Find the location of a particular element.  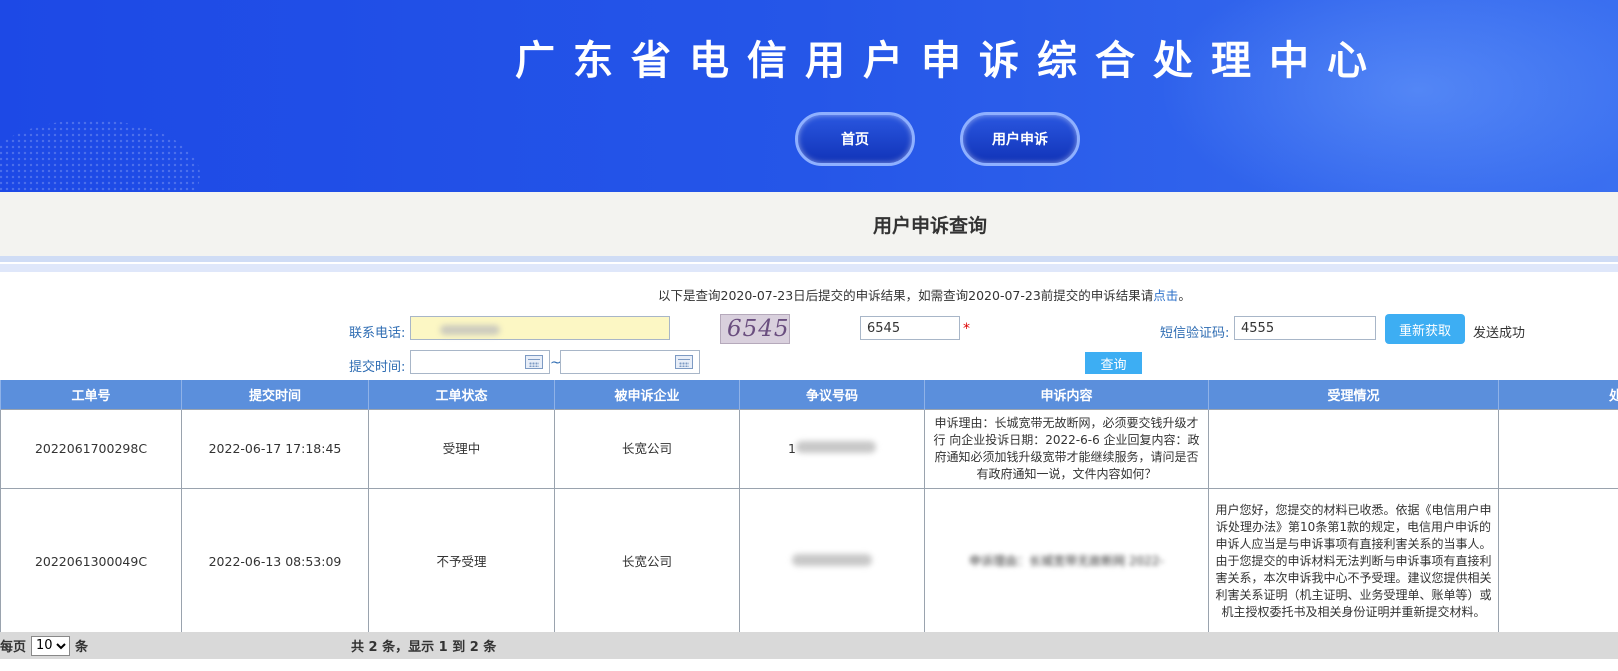

captcha-input is located at coordinates (910, 328).